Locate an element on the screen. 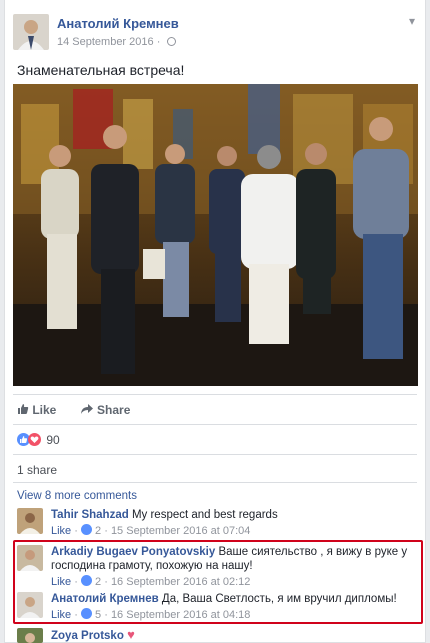 The height and width of the screenshot is (643, 430). comment-footer: Like · 2 · 15 September 2016 at 07:04 is located at coordinates (151, 530).